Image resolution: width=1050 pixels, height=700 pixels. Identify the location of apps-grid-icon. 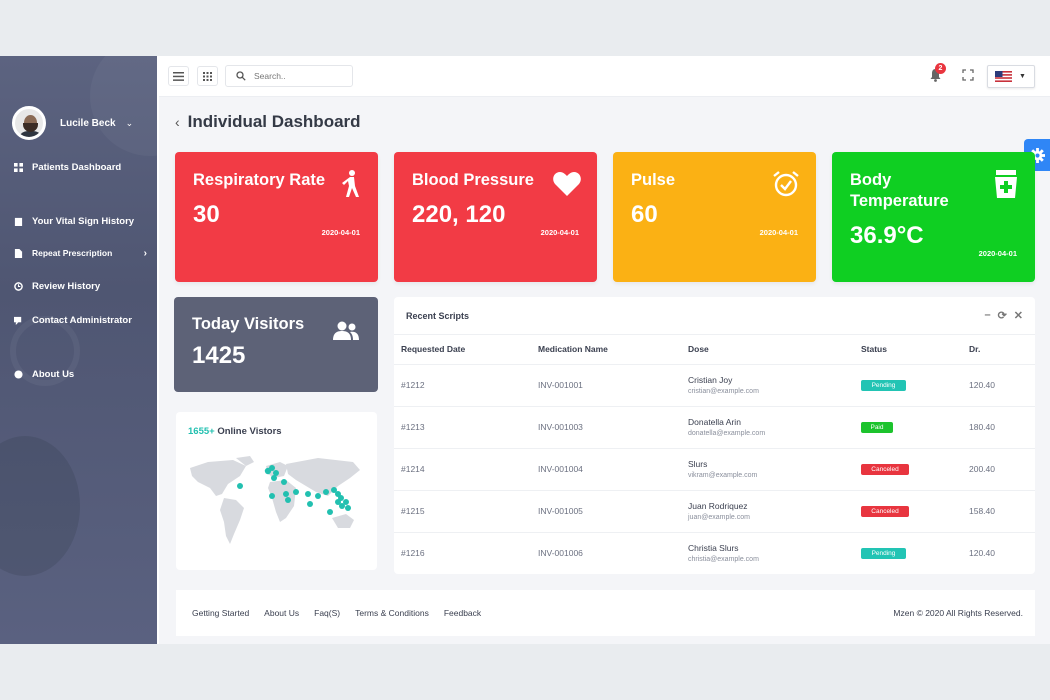
(207, 76).